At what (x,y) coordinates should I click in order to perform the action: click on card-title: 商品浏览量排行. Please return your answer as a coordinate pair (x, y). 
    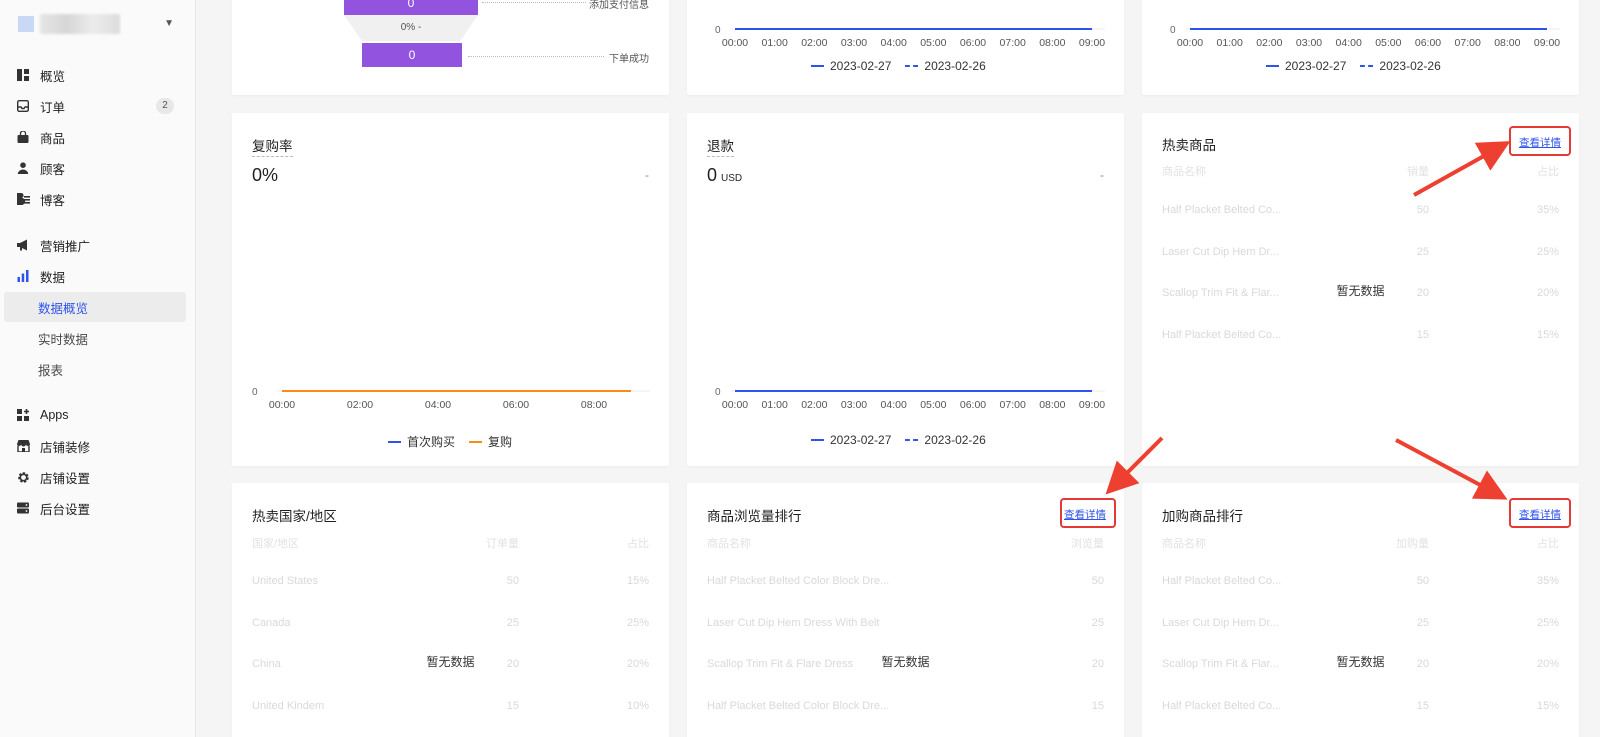
    Looking at the image, I should click on (754, 516).